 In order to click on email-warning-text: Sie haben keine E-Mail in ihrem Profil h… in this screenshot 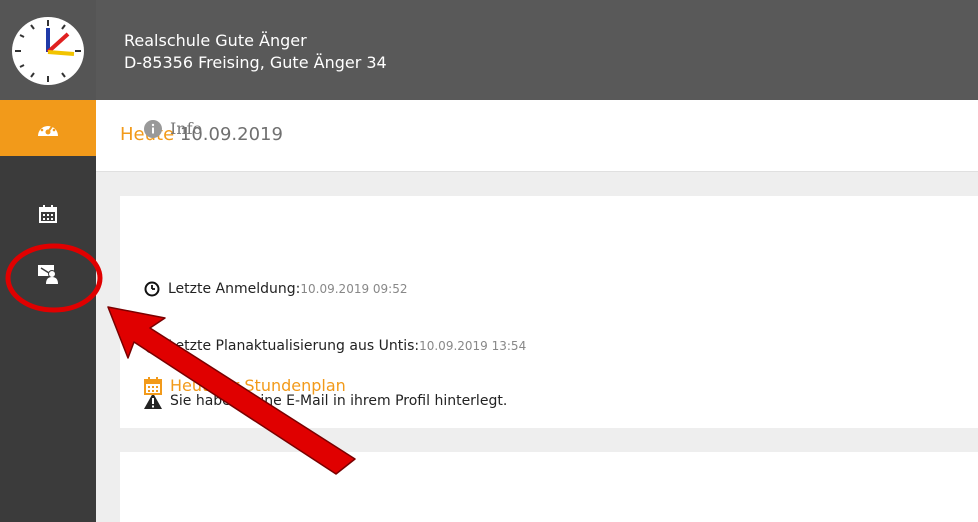, I will do `click(339, 401)`.